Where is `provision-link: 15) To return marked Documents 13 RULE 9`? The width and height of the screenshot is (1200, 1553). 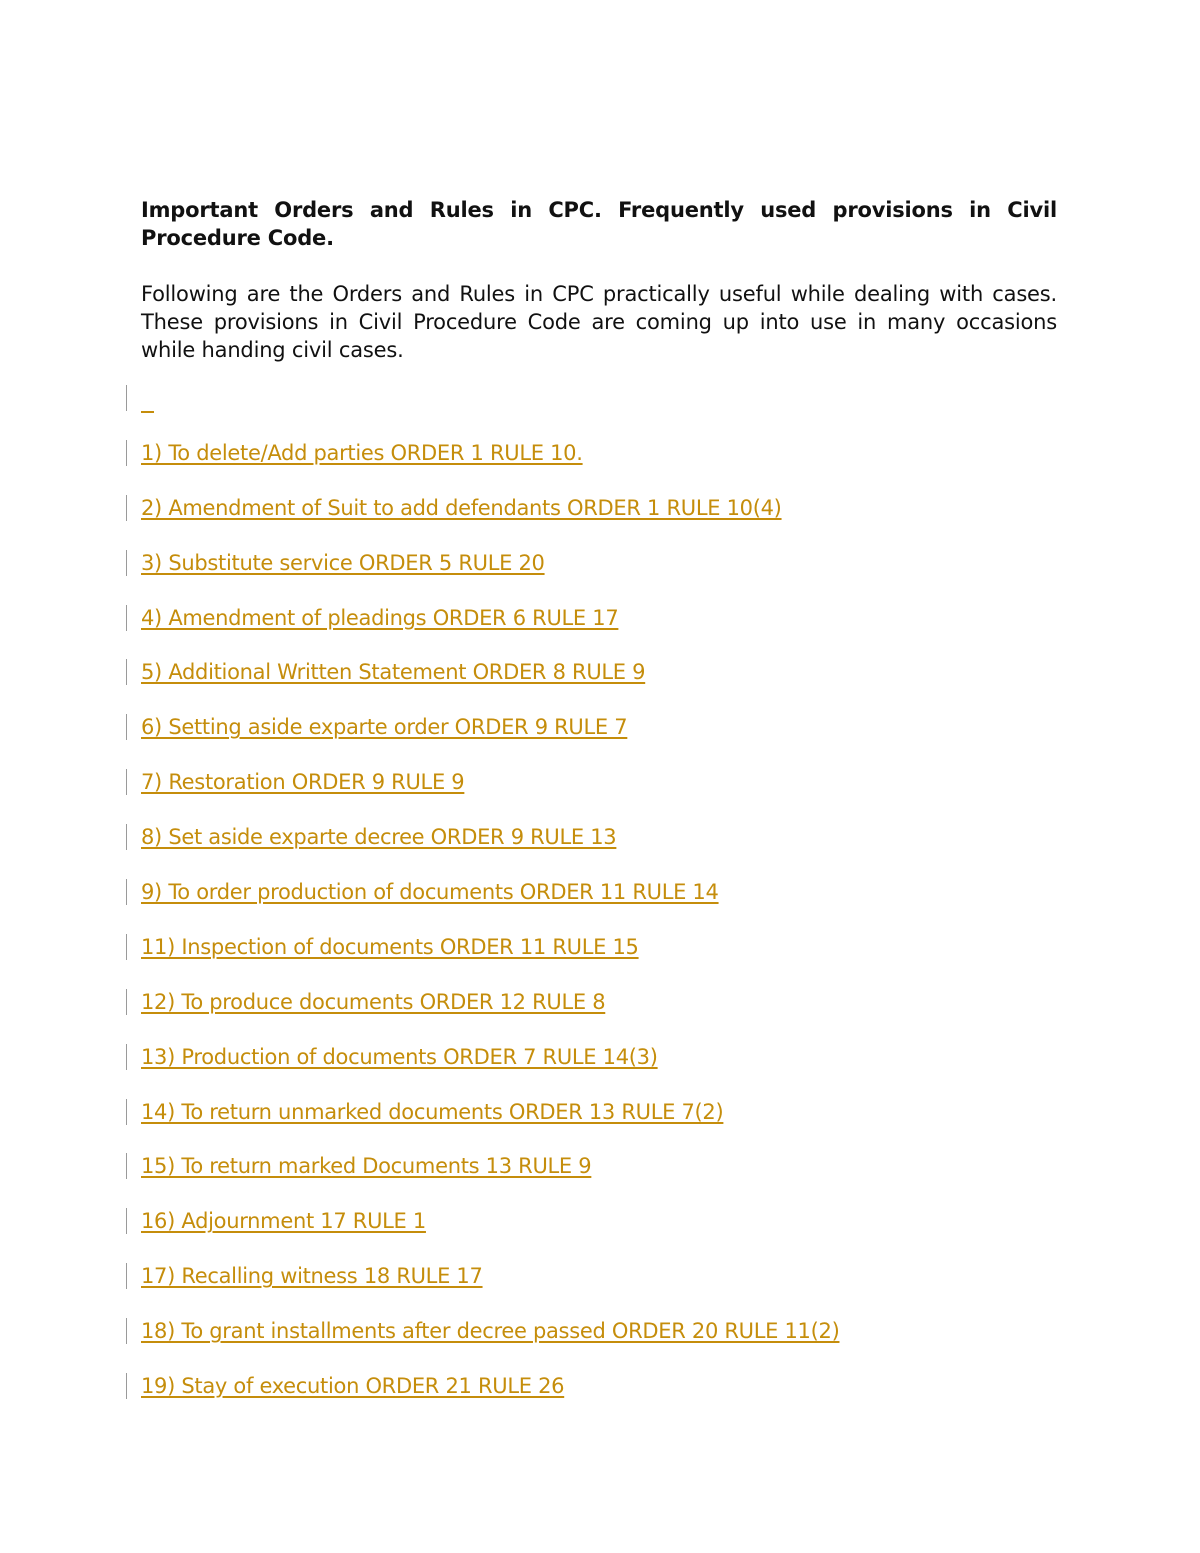
provision-link: 15) To return marked Documents 13 RULE 9 is located at coordinates (366, 1166).